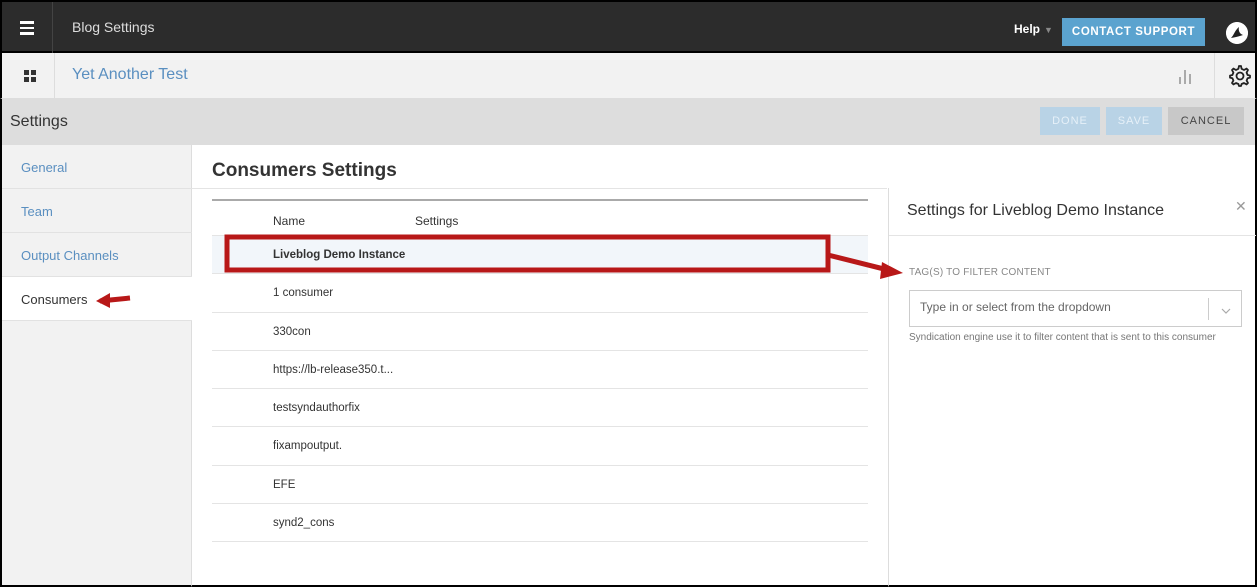  I want to click on top-bar: Blog Settings Help ▼ CONTACT SUPPORT, so click(628, 27).